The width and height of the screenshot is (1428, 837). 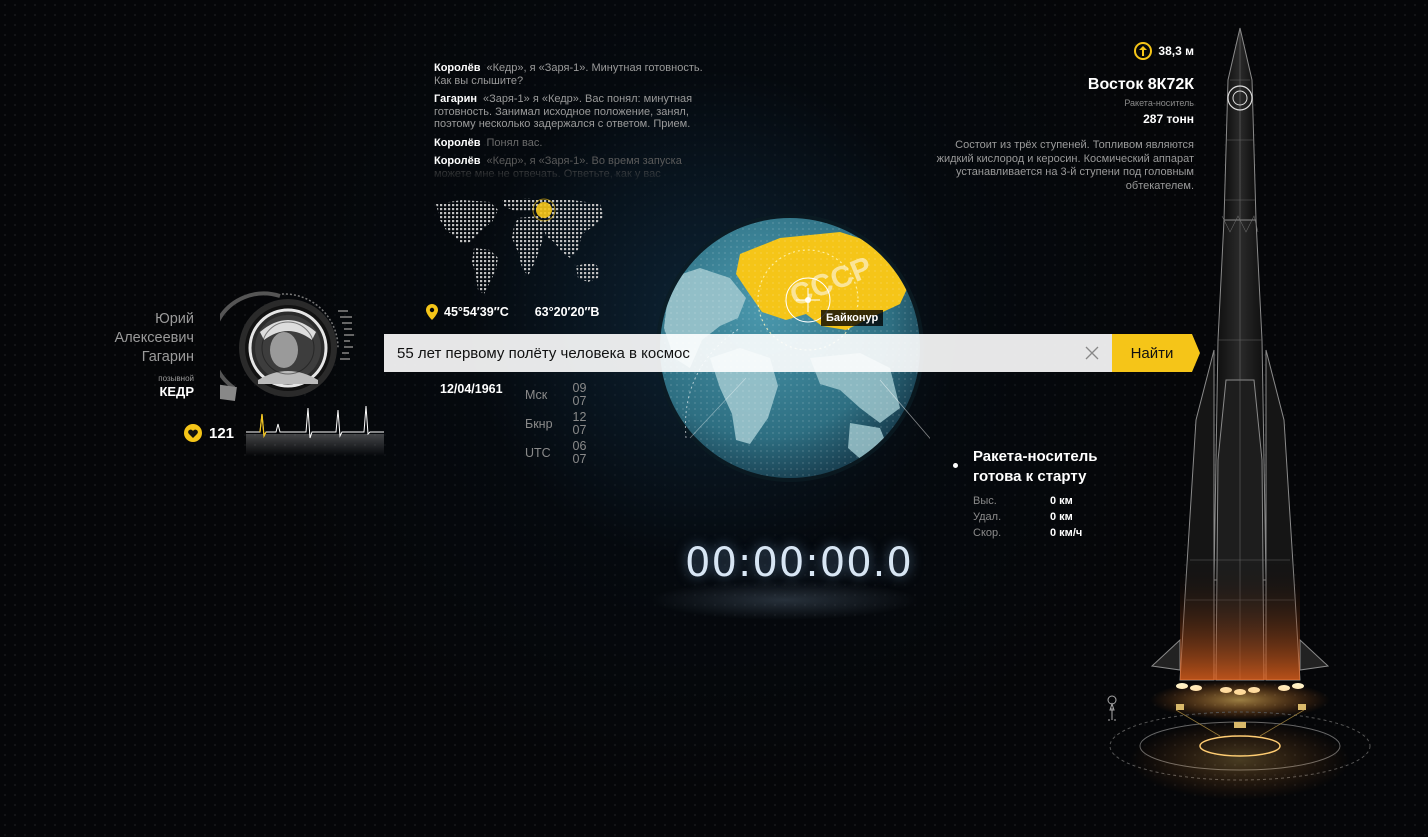 I want to click on telemetry-label: Скор., so click(x=987, y=533).